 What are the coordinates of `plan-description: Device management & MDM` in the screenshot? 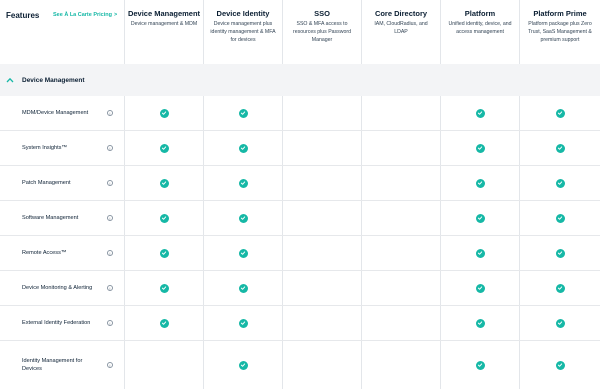 It's located at (164, 24).